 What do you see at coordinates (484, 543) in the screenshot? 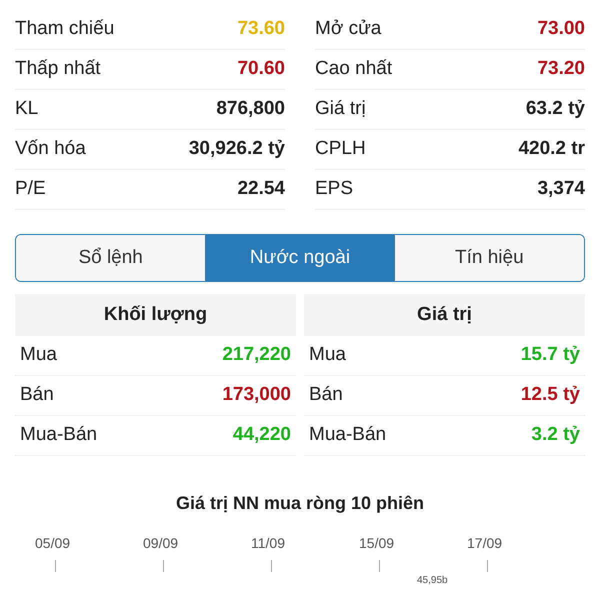
I see `axis-label: 17/09` at bounding box center [484, 543].